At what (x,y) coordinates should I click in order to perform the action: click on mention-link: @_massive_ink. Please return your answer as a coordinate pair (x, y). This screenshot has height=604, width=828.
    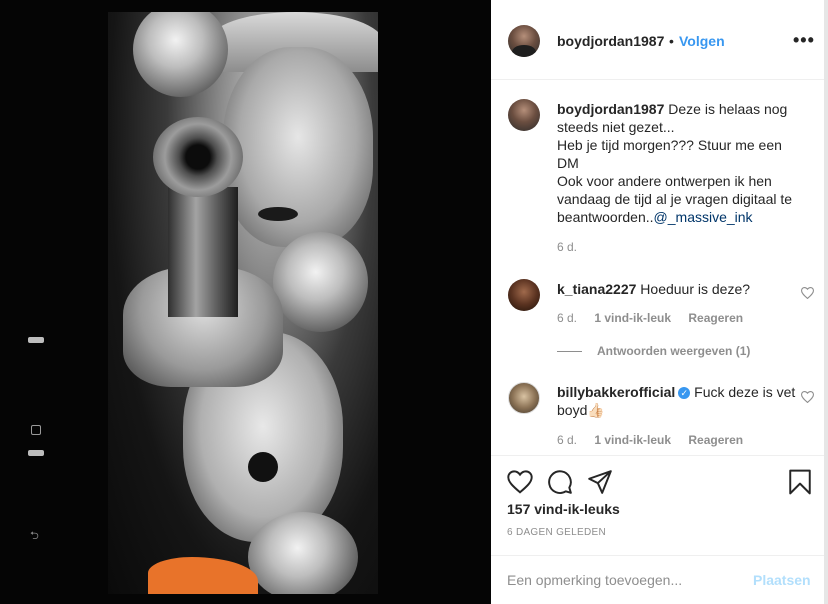
    Looking at the image, I should click on (703, 217).